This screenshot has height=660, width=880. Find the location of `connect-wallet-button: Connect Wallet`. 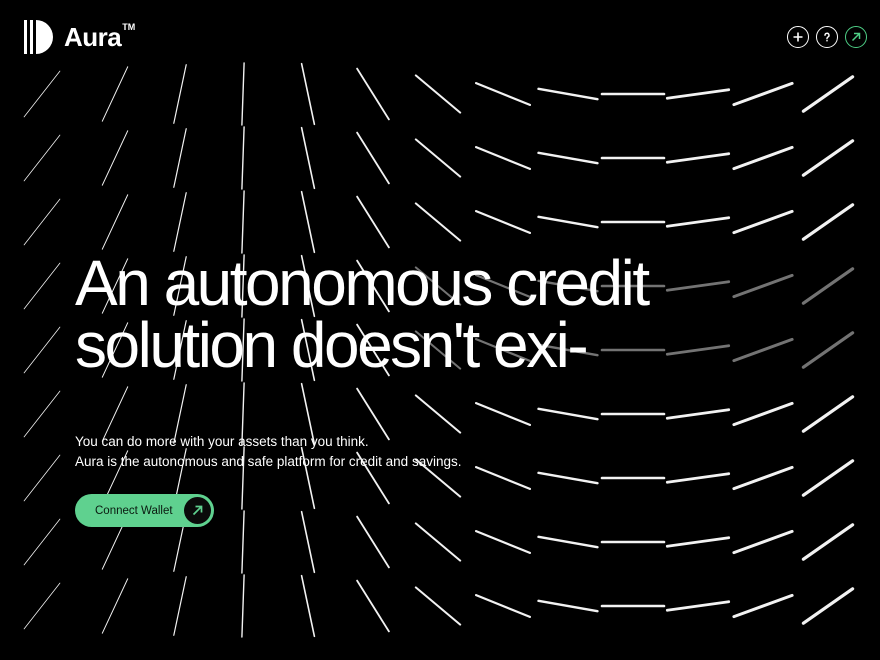

connect-wallet-button: Connect Wallet is located at coordinates (144, 510).